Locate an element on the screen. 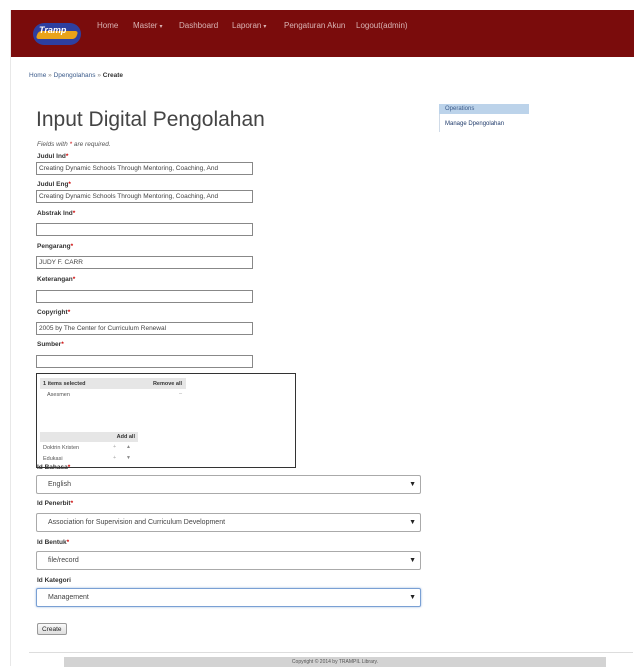 This screenshot has height=667, width=634. nav-dashboard: Dashboard is located at coordinates (198, 25).